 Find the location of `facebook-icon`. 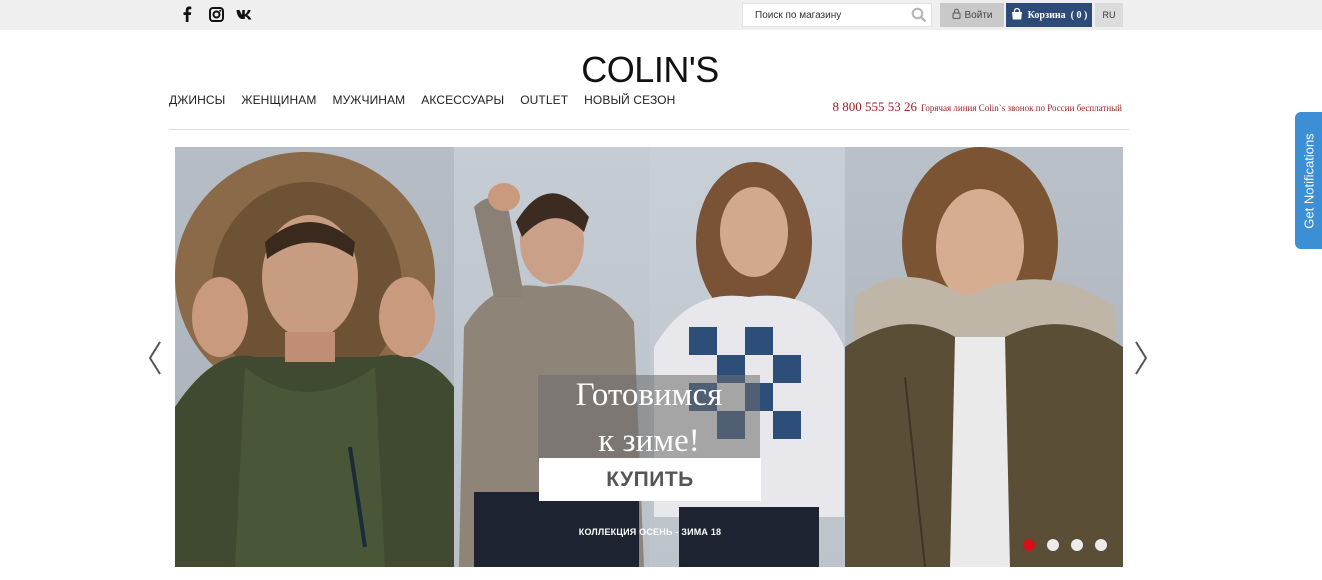

facebook-icon is located at coordinates (187, 14).